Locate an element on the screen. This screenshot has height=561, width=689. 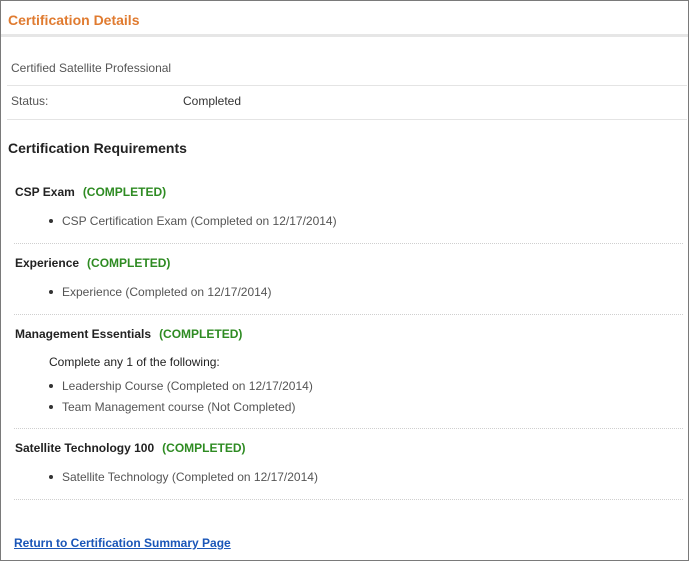
page-title: Certification Details is located at coordinates (74, 20).